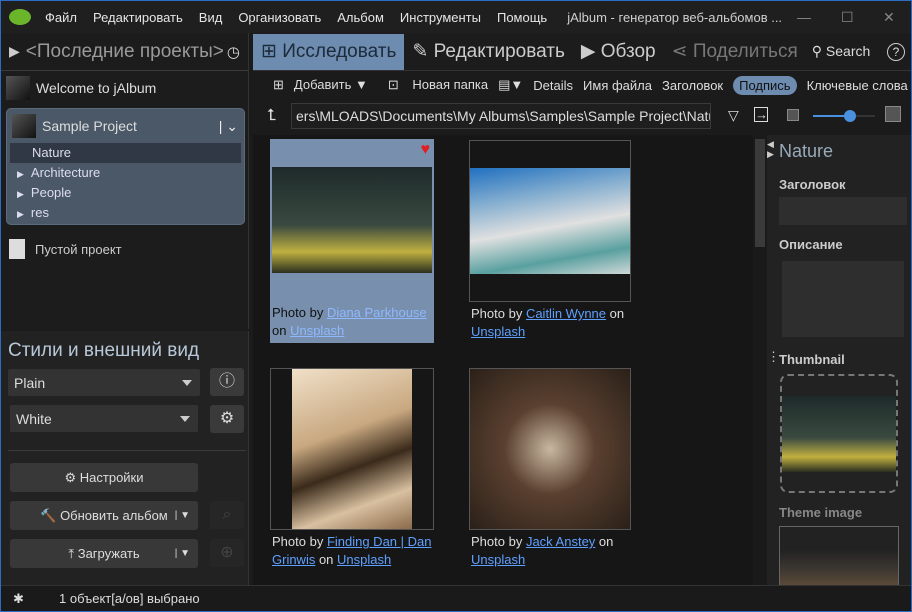 The width and height of the screenshot is (912, 612). I want to click on author-link: Jack Anstey, so click(560, 541).